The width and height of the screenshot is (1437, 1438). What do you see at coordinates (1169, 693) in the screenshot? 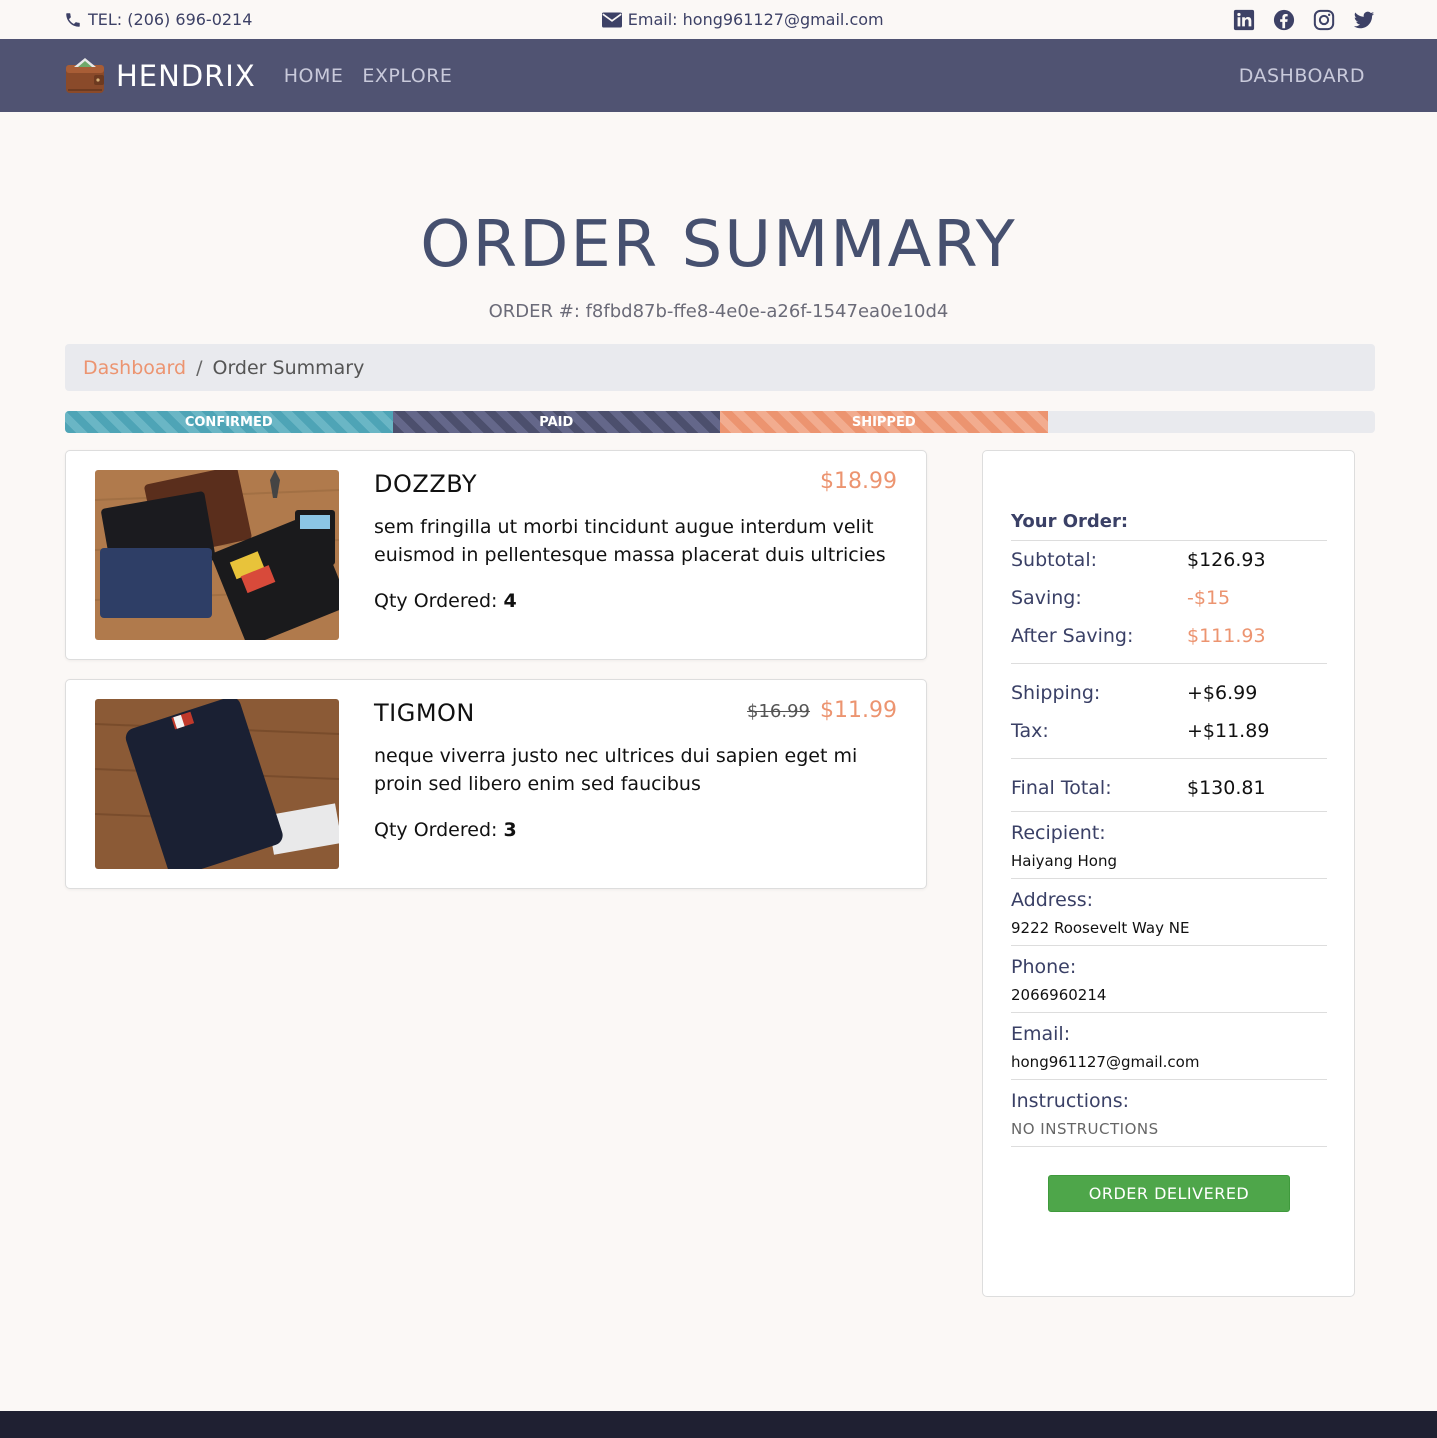
I see `shipping-row: Shipping: +$6.99` at bounding box center [1169, 693].